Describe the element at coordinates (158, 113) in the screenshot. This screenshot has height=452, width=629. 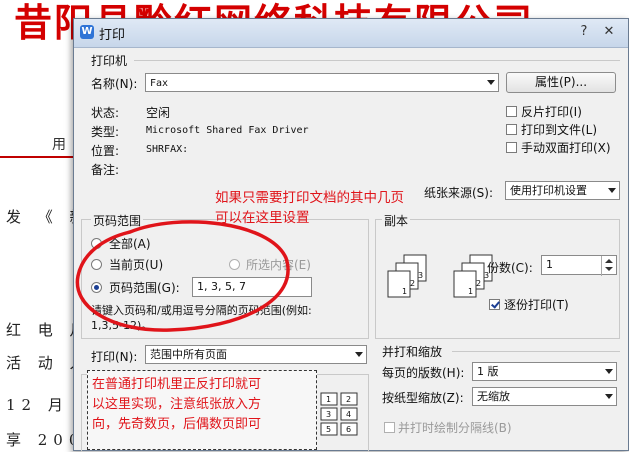
I see `status-value: 空闲` at that location.